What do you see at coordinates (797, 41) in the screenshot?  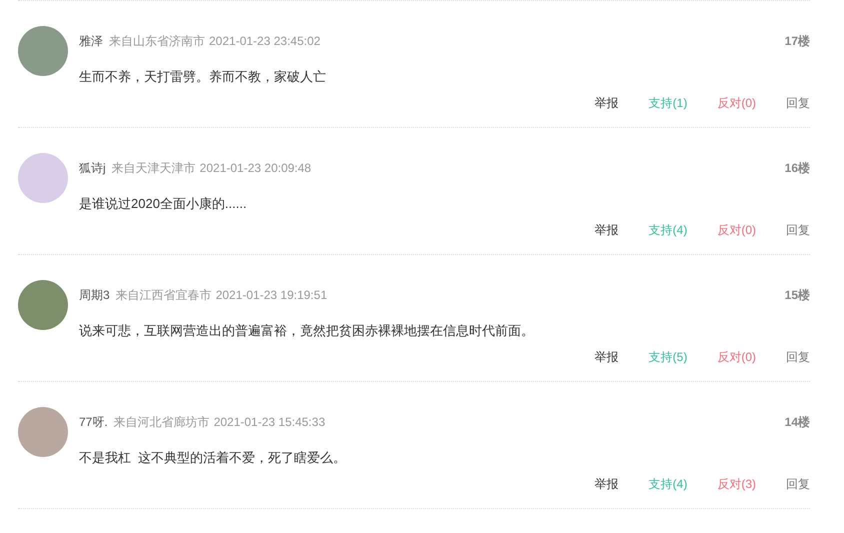 I see `floor-number: 17楼` at bounding box center [797, 41].